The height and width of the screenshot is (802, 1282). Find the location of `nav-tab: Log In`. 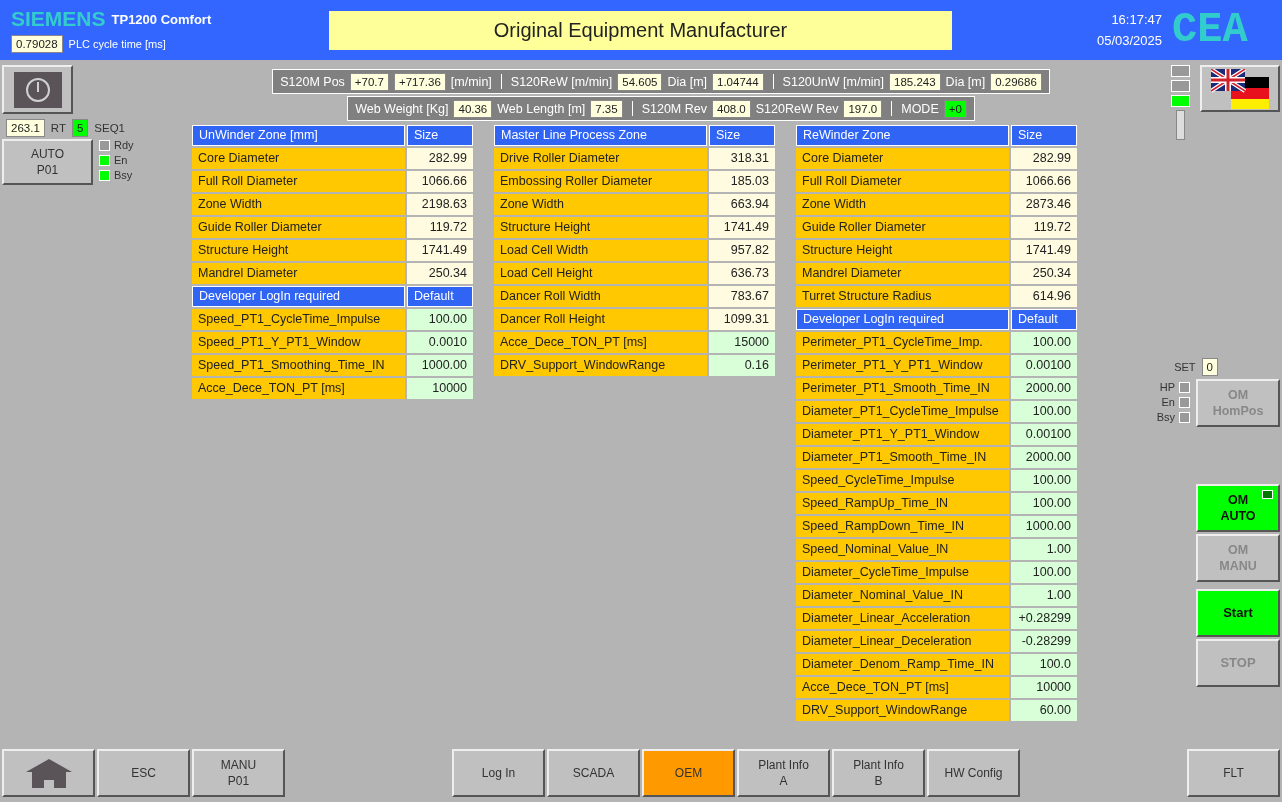

nav-tab: Log In is located at coordinates (498, 773).